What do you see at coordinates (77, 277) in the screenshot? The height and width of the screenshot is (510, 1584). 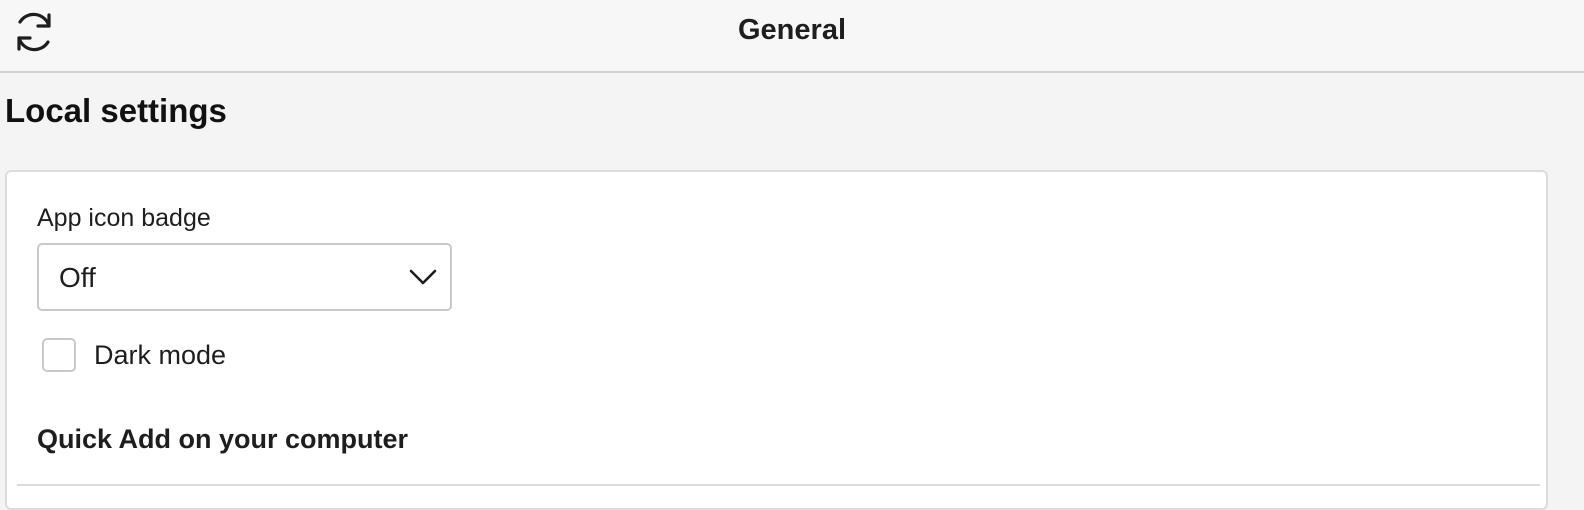 I see `select-value: Off` at bounding box center [77, 277].